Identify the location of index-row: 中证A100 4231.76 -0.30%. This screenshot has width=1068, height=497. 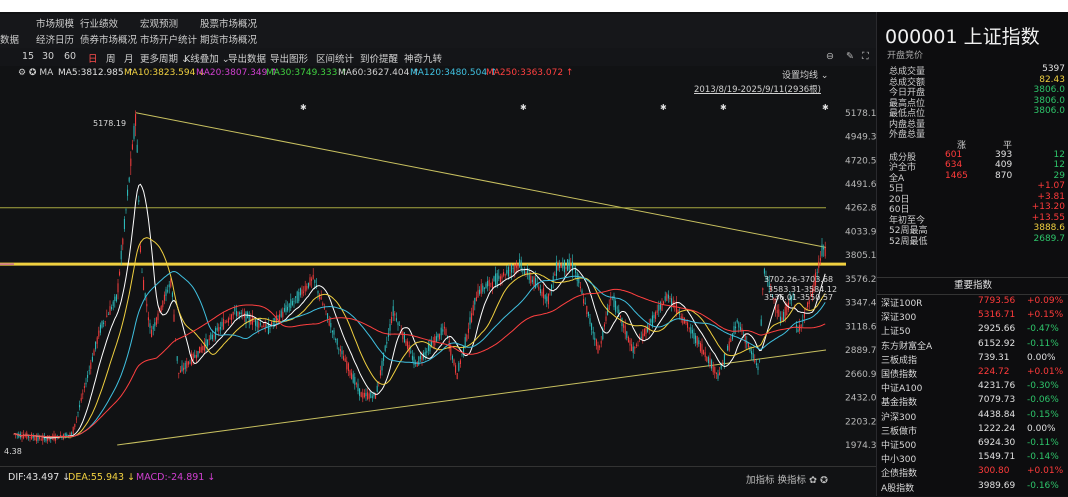
(974, 388).